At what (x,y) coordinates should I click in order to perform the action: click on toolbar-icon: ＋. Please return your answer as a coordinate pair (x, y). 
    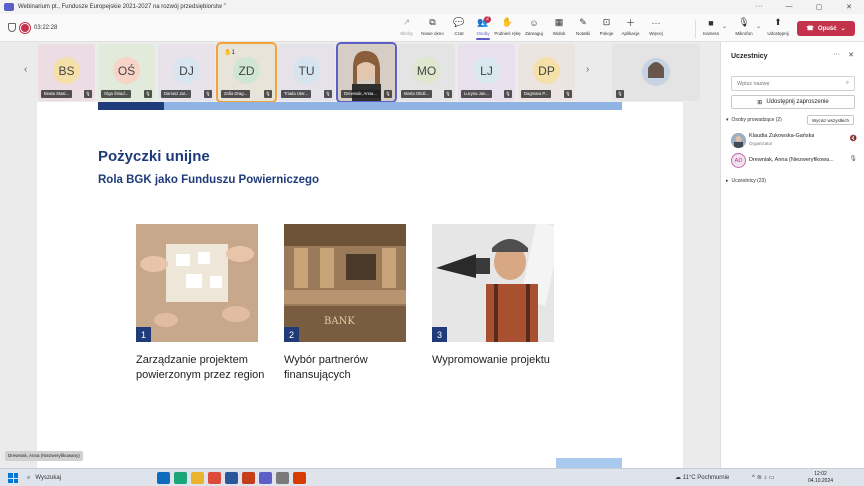
    Looking at the image, I should click on (630, 23).